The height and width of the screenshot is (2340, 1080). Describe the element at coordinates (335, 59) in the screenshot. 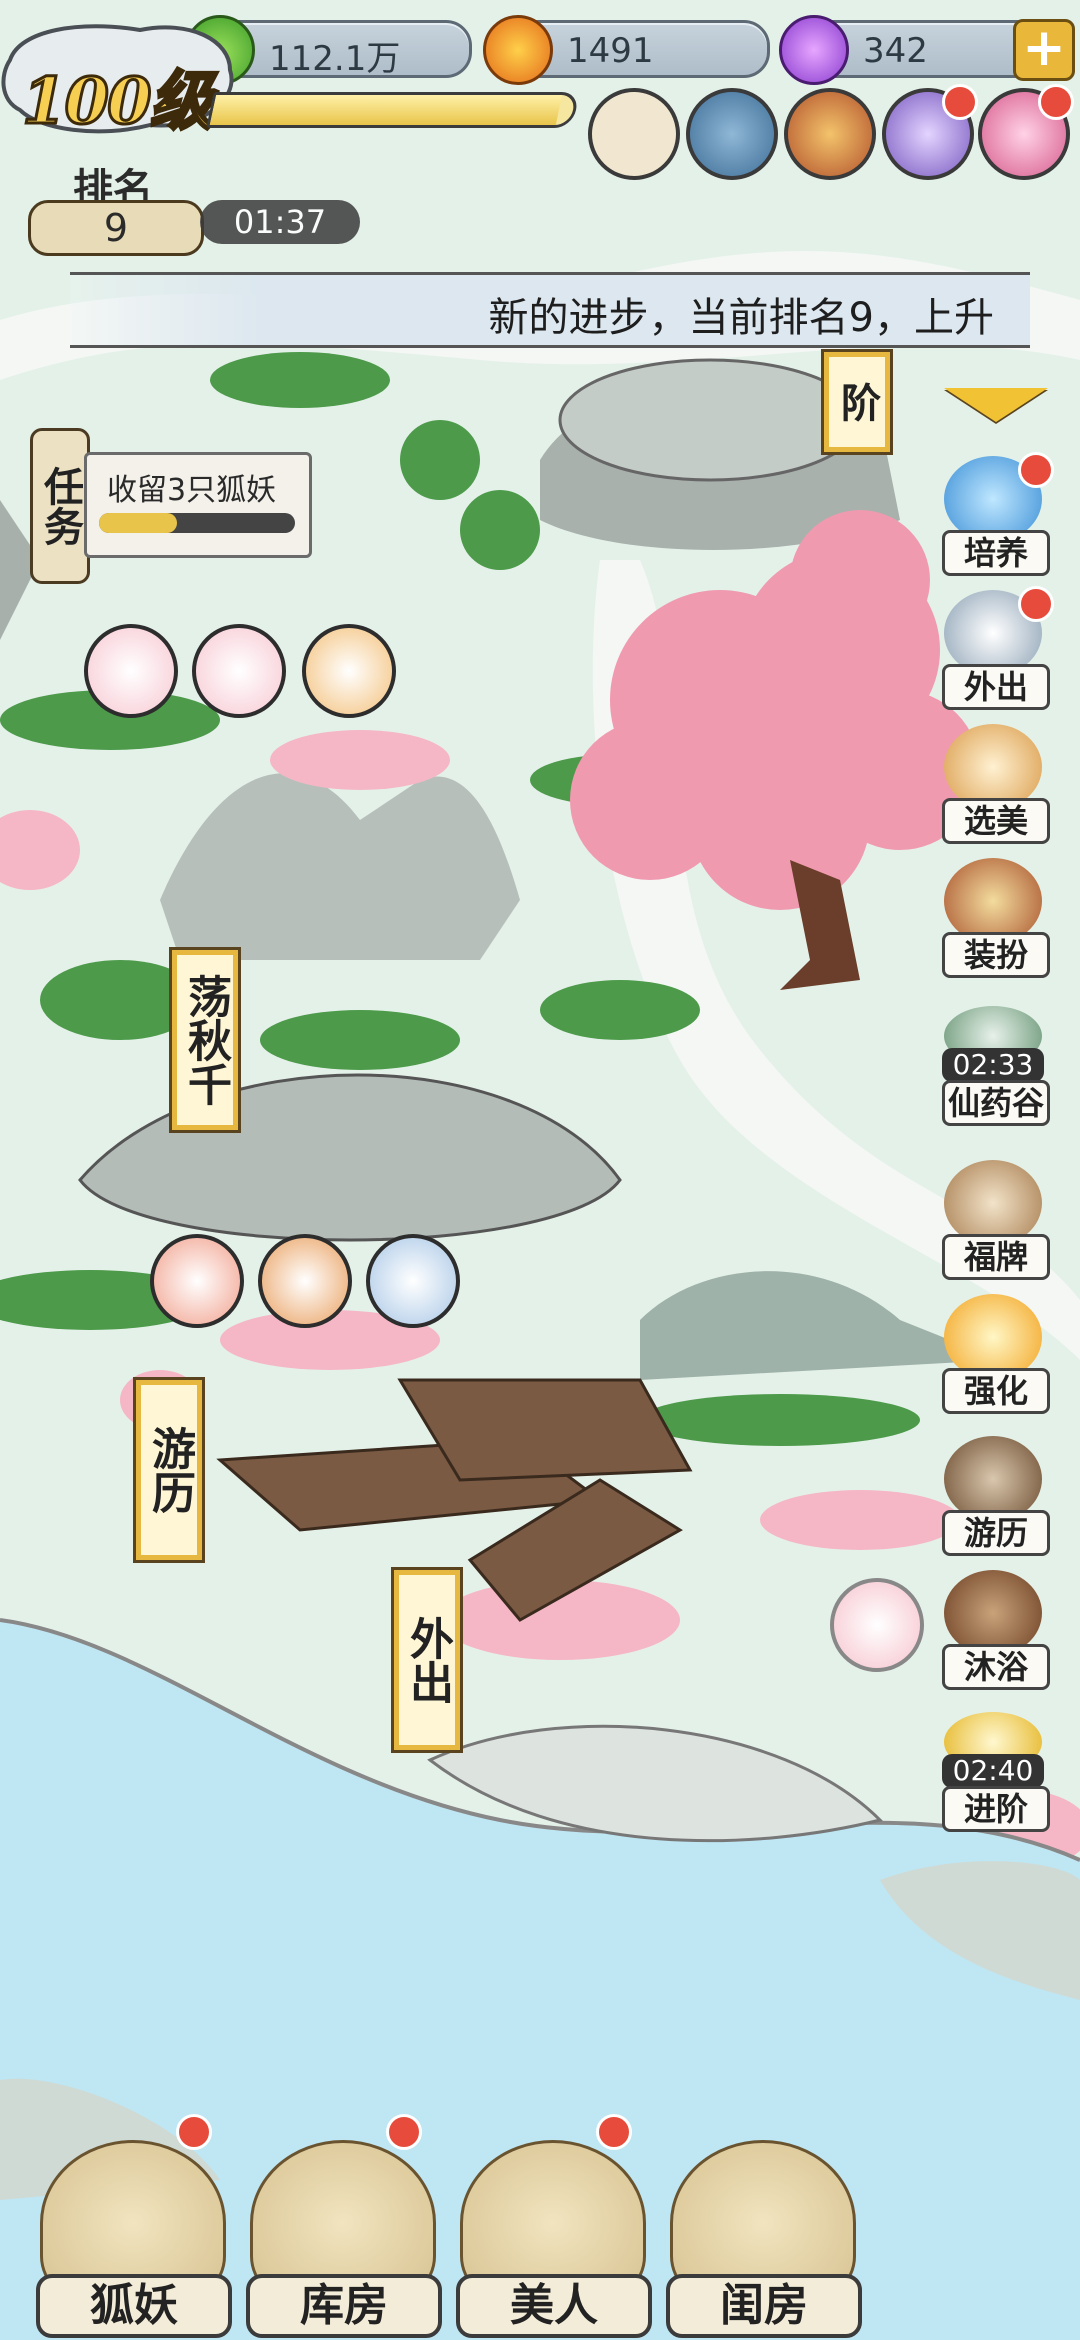

I see `jade-amount: 112.1万` at that location.